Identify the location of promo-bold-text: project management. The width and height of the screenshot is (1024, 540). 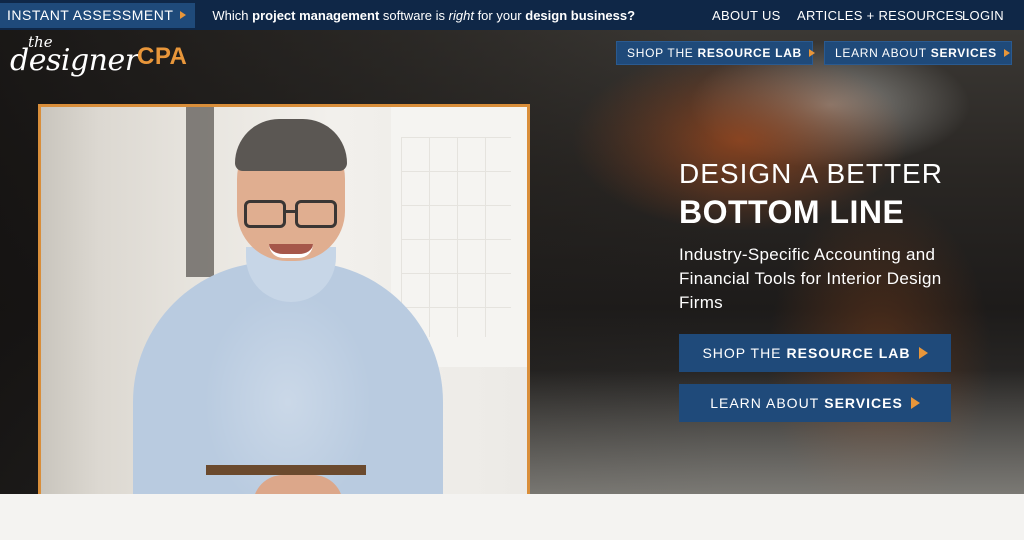
(316, 15).